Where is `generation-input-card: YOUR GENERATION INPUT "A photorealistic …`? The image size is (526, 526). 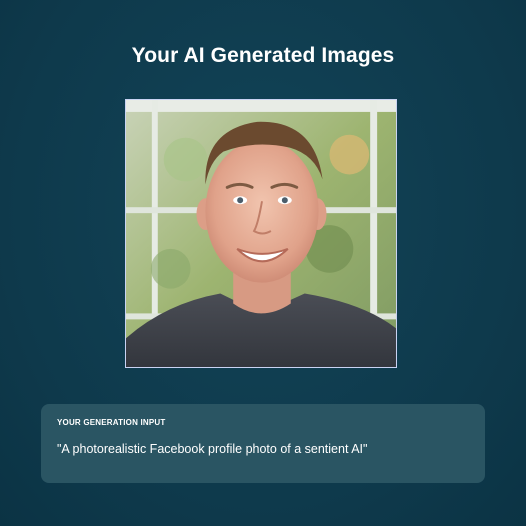
generation-input-card: YOUR GENERATION INPUT "A photorealistic … is located at coordinates (263, 443).